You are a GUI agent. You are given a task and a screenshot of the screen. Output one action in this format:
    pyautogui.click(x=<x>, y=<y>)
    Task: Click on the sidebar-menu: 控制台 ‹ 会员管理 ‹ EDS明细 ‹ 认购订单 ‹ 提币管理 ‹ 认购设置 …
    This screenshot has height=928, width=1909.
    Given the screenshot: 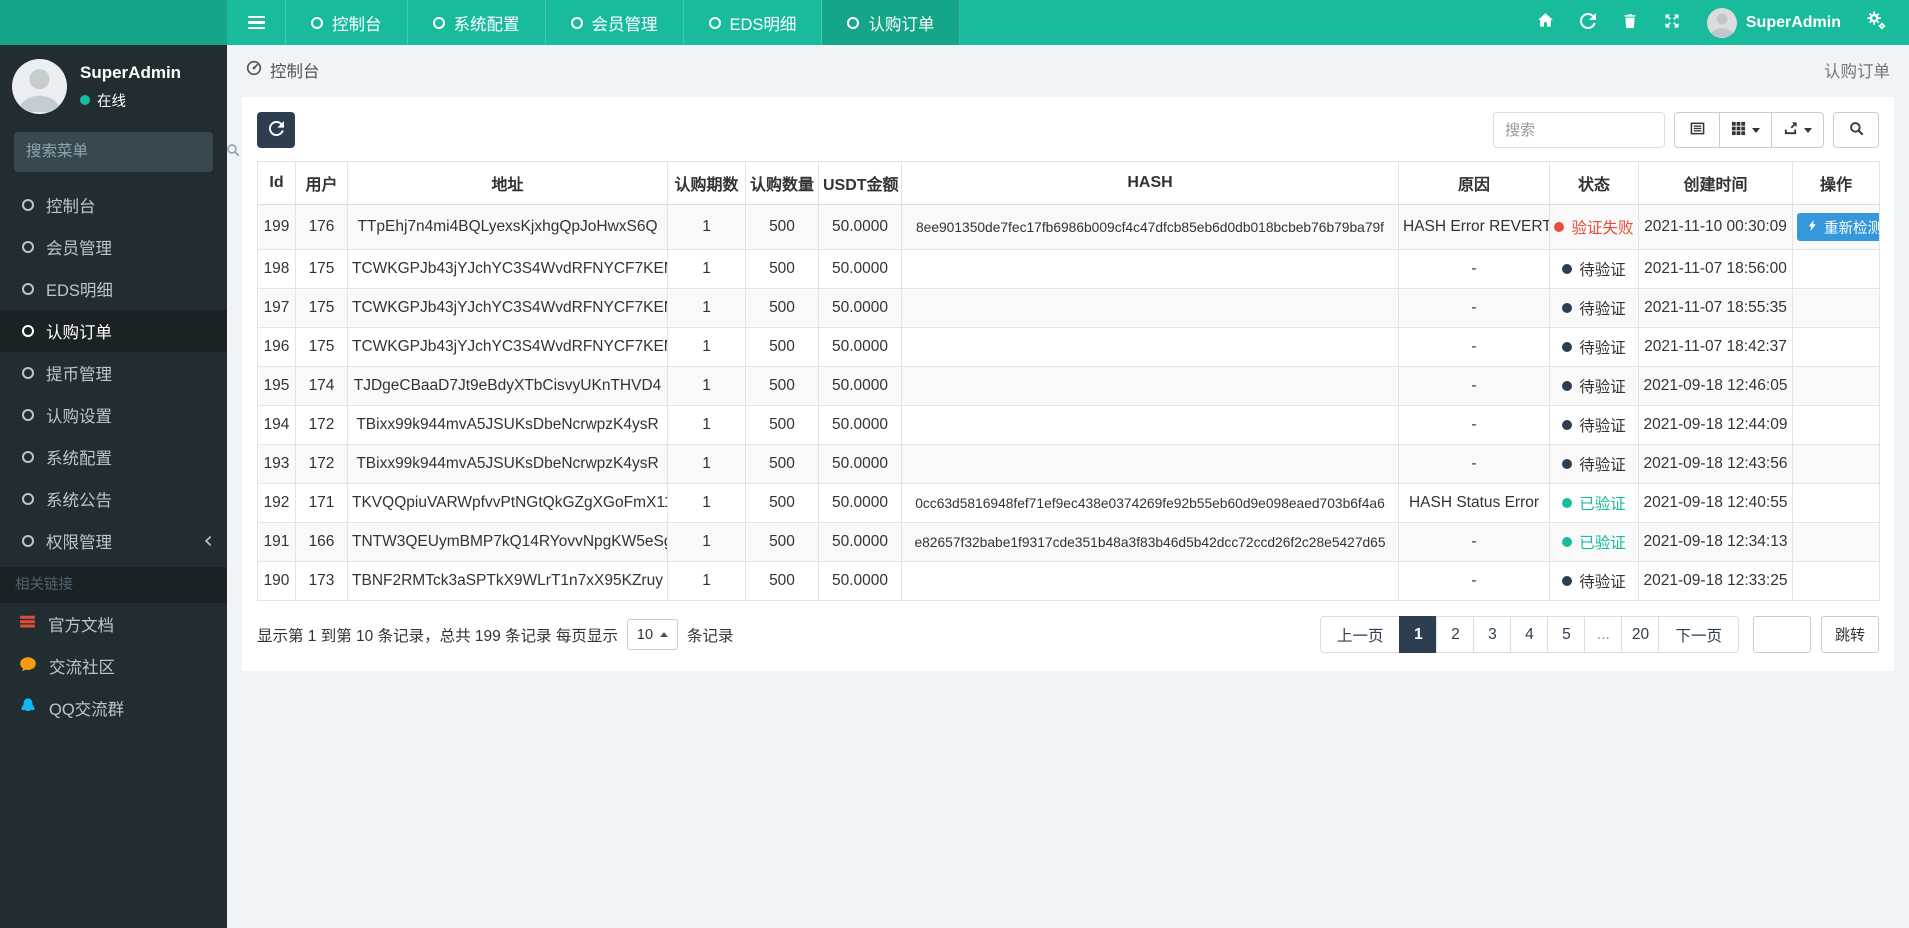 What is the action you would take?
    pyautogui.click(x=113, y=373)
    